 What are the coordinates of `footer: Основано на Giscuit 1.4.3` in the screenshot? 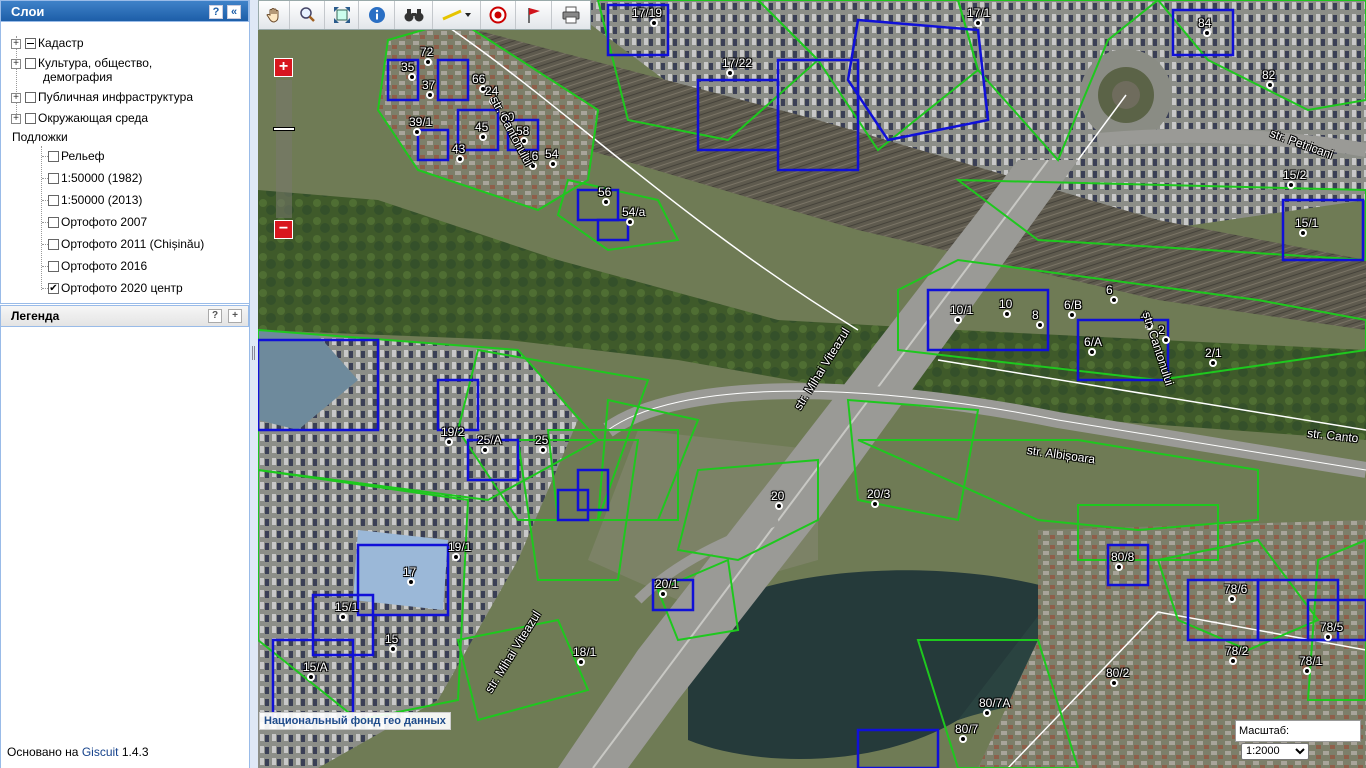 It's located at (78, 752).